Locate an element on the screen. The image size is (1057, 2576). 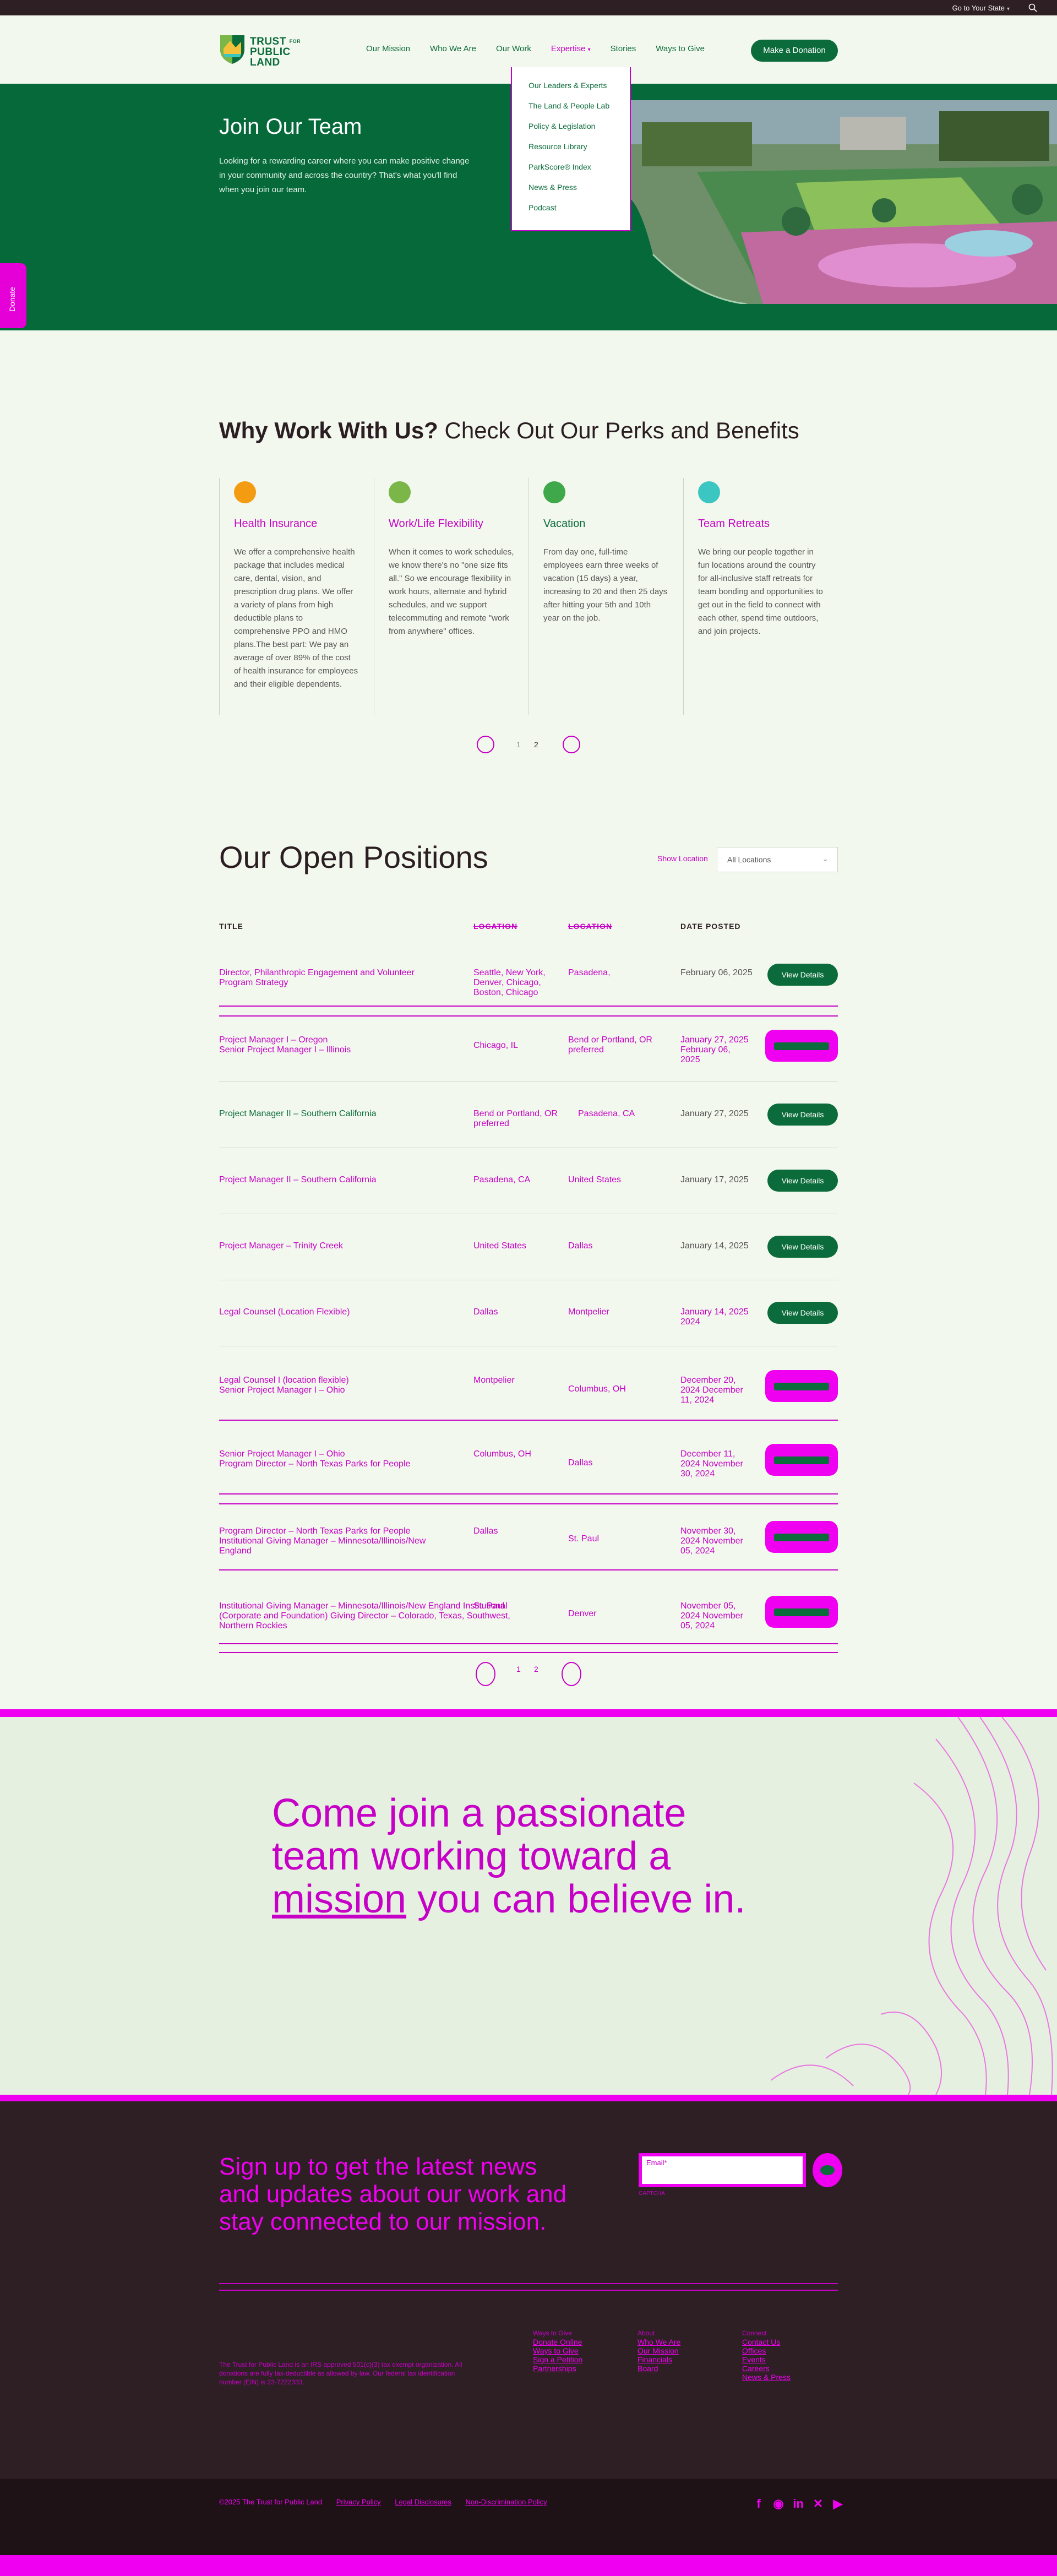
facebook-icon: f is located at coordinates (759, 2504).